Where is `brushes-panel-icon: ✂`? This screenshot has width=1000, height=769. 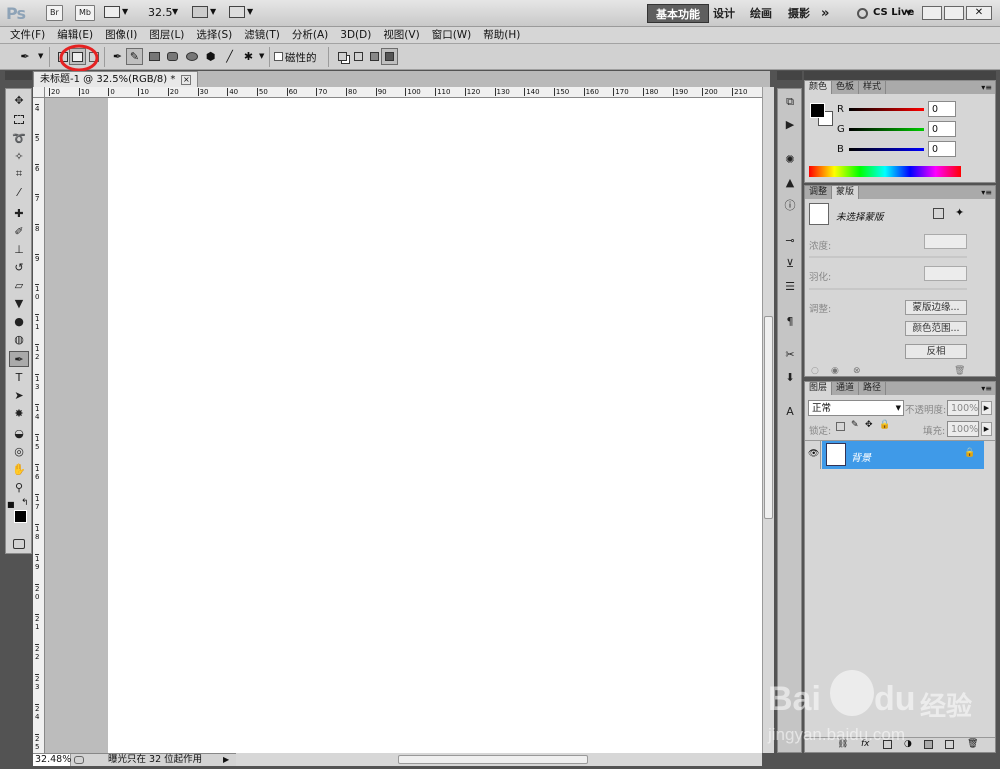
brushes-panel-icon: ✂ is located at coordinates (790, 354).